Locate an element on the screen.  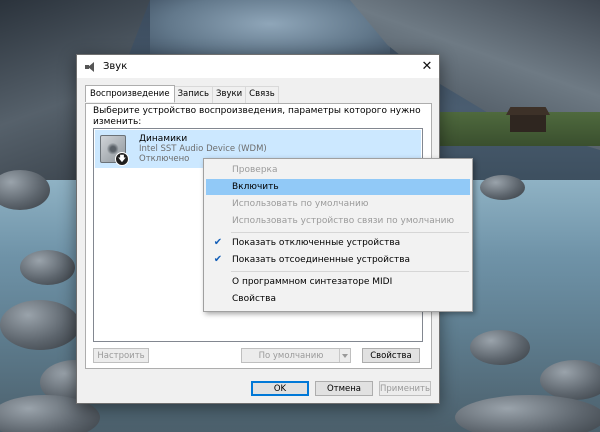
properties-button: Свойства is located at coordinates (391, 355).